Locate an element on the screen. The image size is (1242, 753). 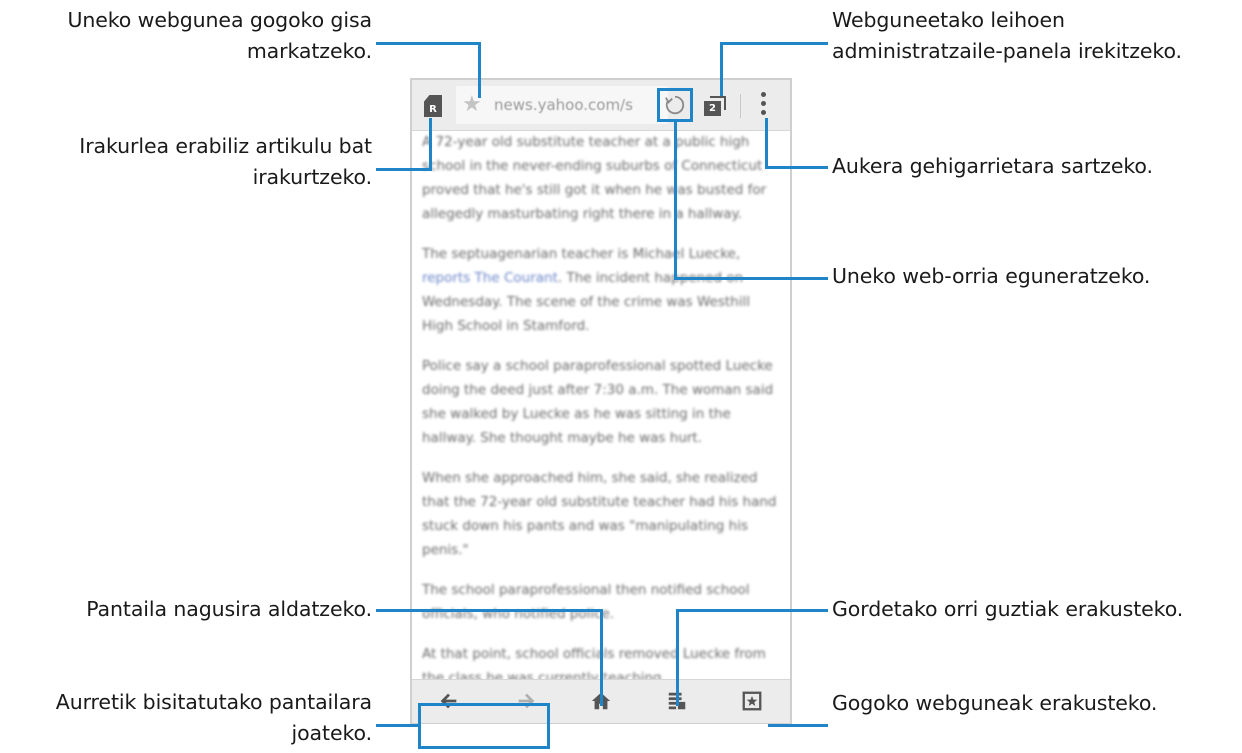
url-field: ★ news.yahoo.com/s is located at coordinates (562, 105).